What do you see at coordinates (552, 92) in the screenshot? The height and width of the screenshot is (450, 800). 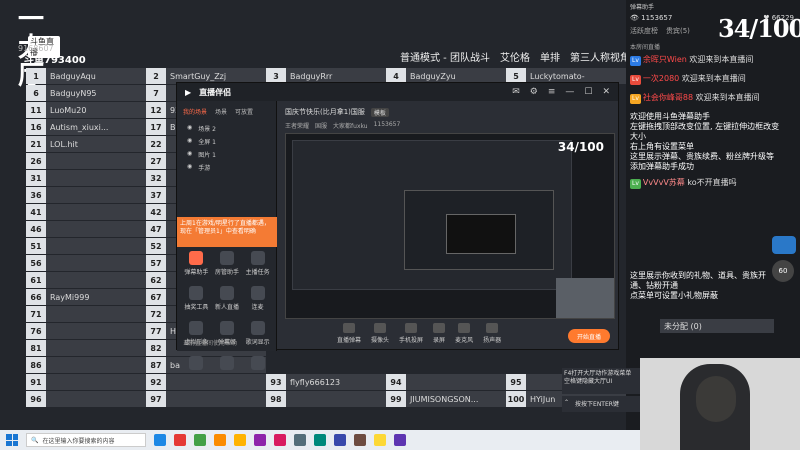 I see `menu-icon: ≡` at bounding box center [552, 92].